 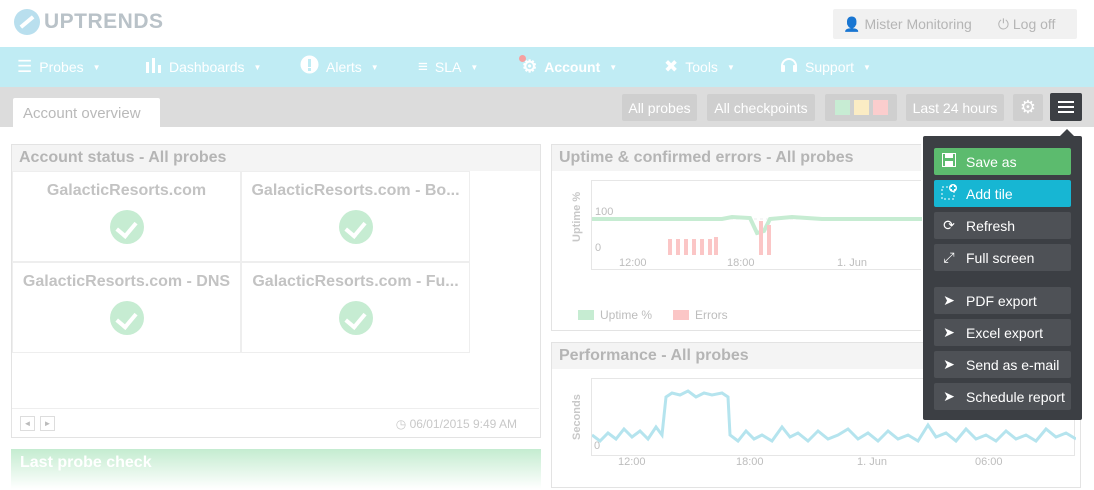 What do you see at coordinates (89, 22) in the screenshot?
I see `logo: UPTRENDS` at bounding box center [89, 22].